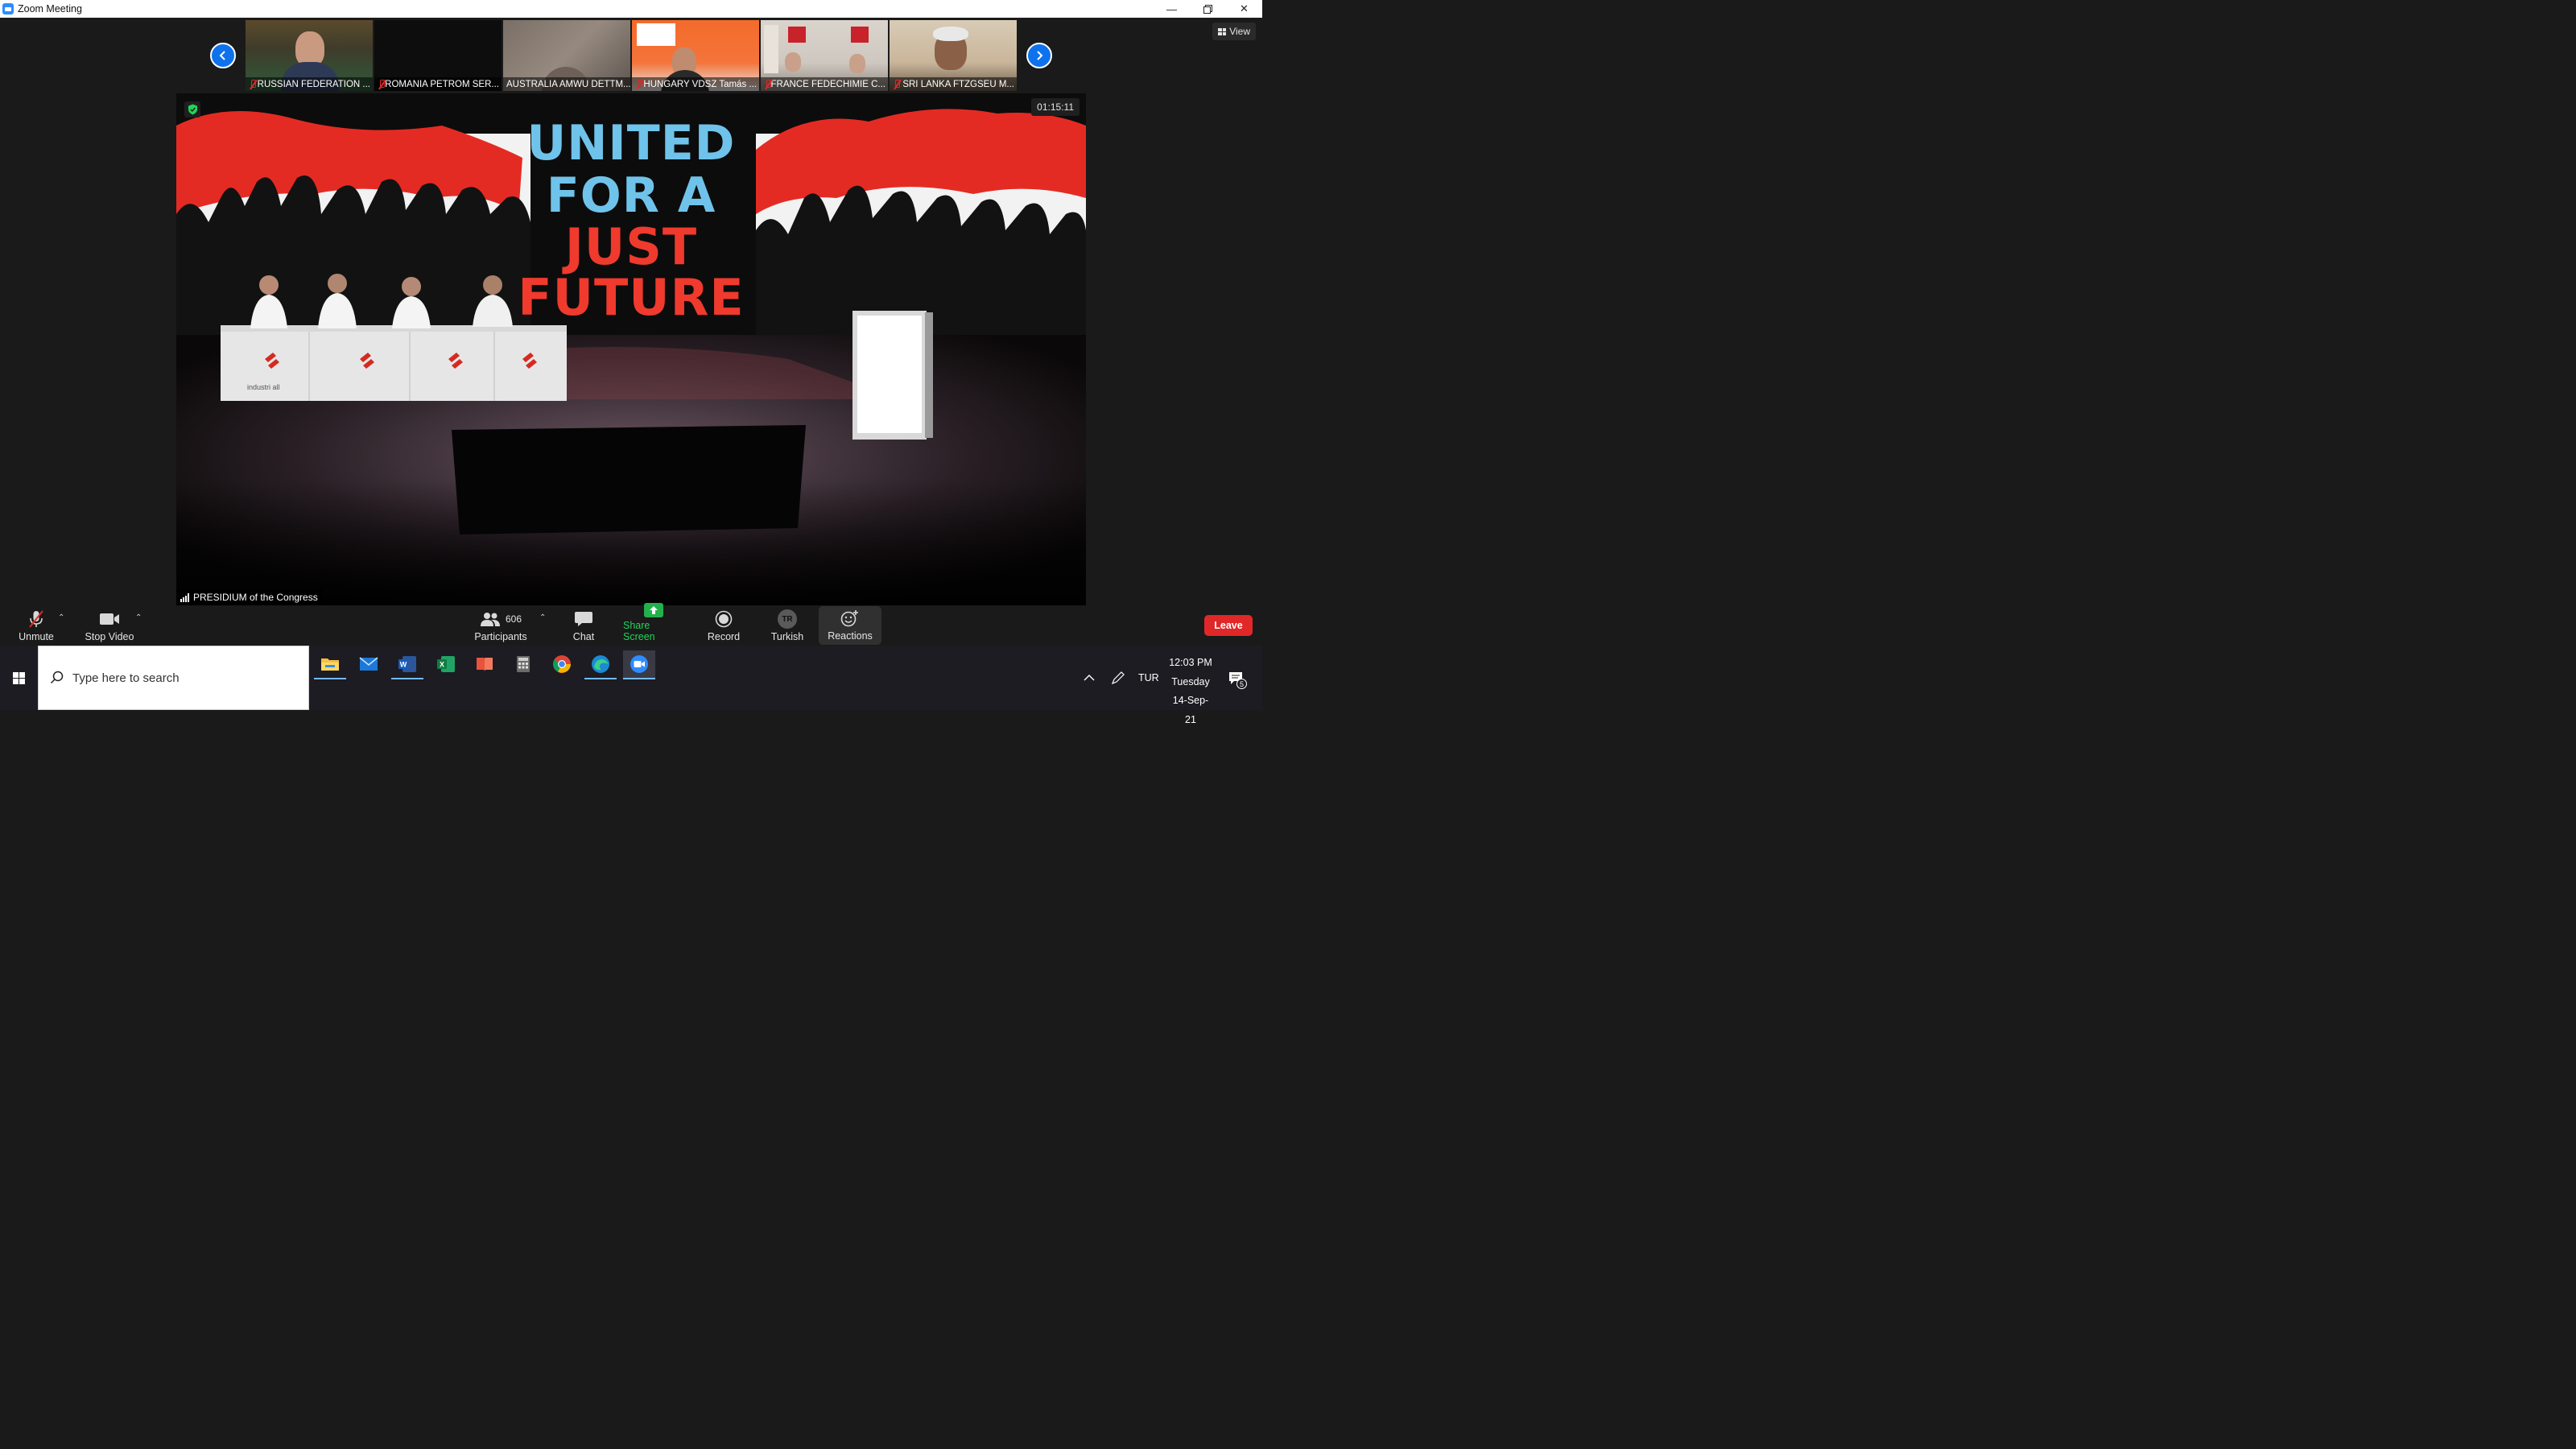 The height and width of the screenshot is (1449, 2576). I want to click on previous-page-button, so click(223, 55).